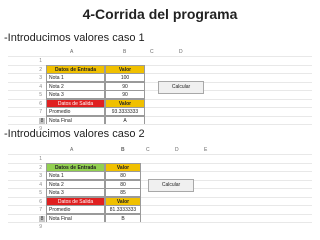 Image resolution: width=320 pixels, height=240 pixels. What do you see at coordinates (37, 227) in the screenshot?
I see `row-number: 9` at bounding box center [37, 227].